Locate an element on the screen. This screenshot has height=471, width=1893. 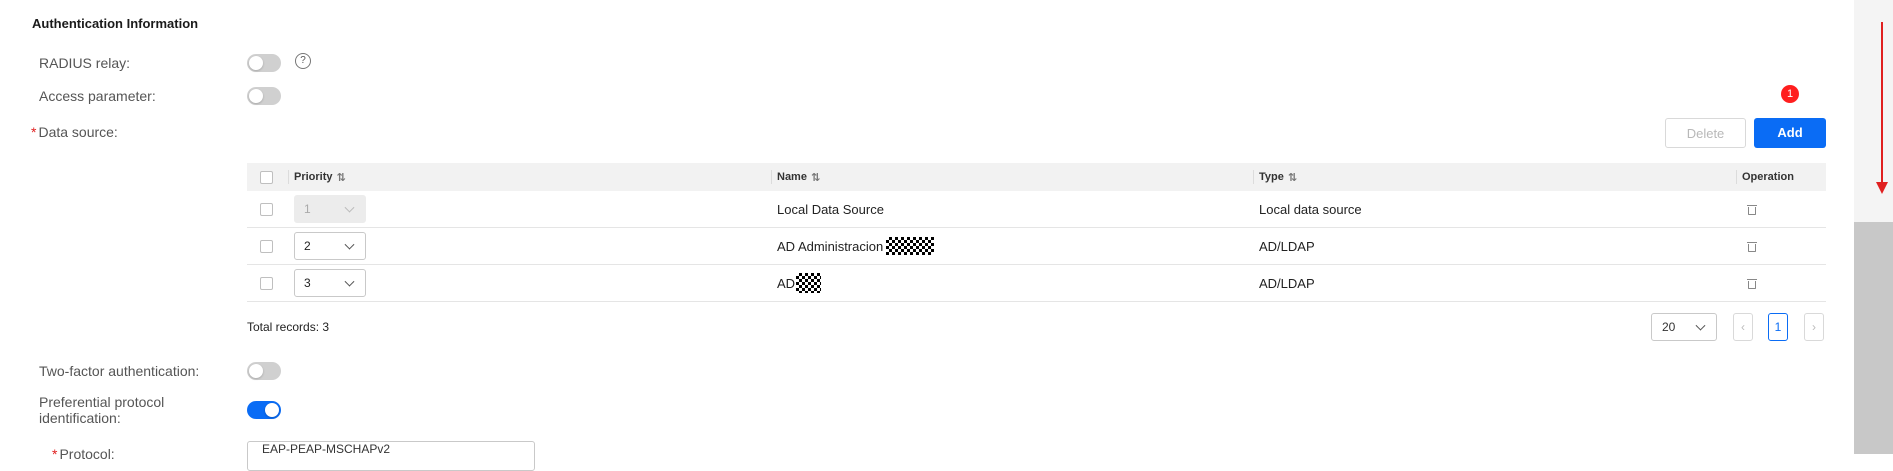
access-parameter-toggle is located at coordinates (264, 96).